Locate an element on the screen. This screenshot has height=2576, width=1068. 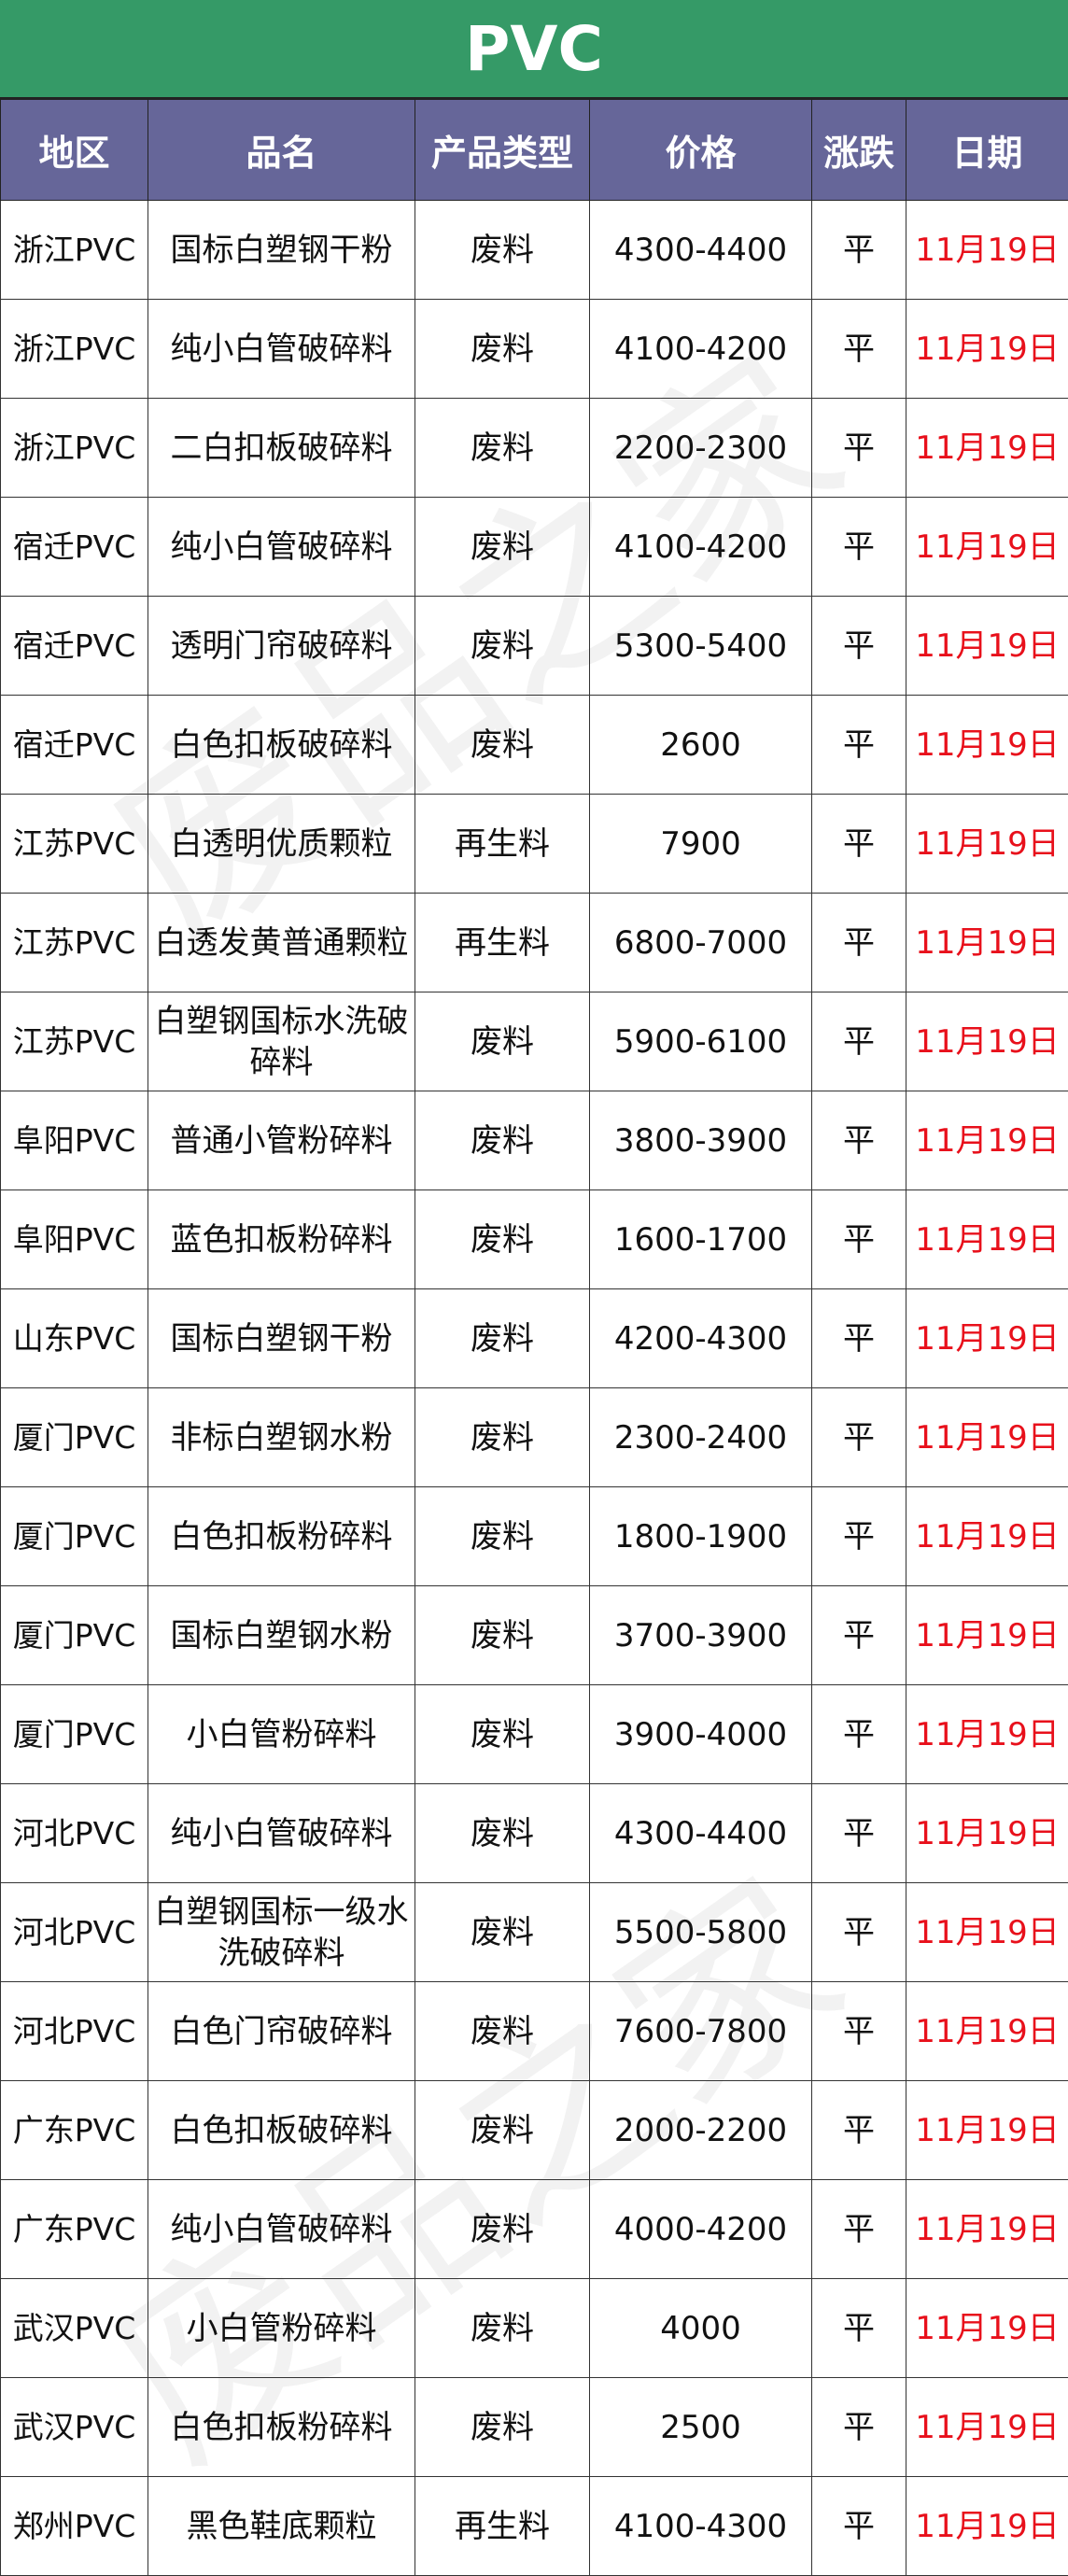
table-row: 河北PVC白色门帘破碎料废料7600-7800平11月19日 is located at coordinates (534, 2032).